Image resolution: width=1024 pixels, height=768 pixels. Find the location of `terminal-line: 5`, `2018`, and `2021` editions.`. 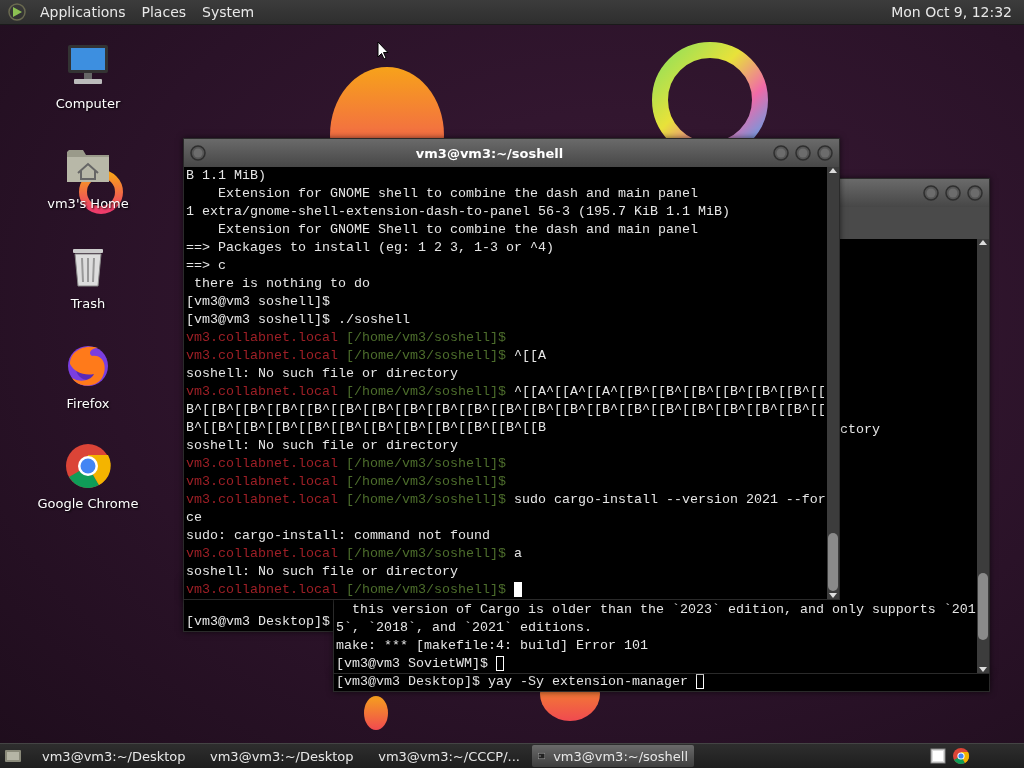

terminal-line: 5`, `2018`, and `2021` editions. is located at coordinates (464, 628).